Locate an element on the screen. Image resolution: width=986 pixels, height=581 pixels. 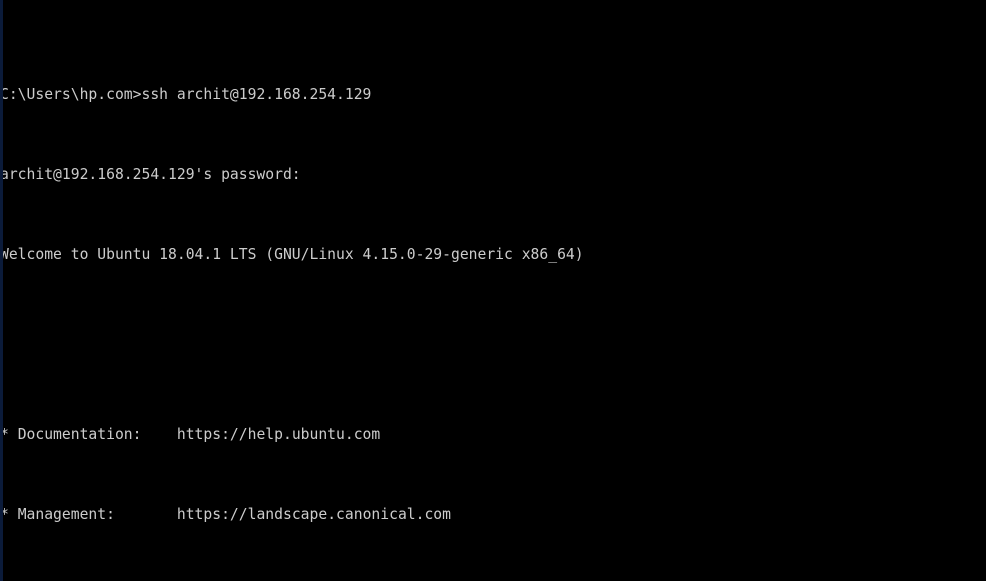
documentation-url: https://help.ubuntu.com is located at coordinates (278, 434).